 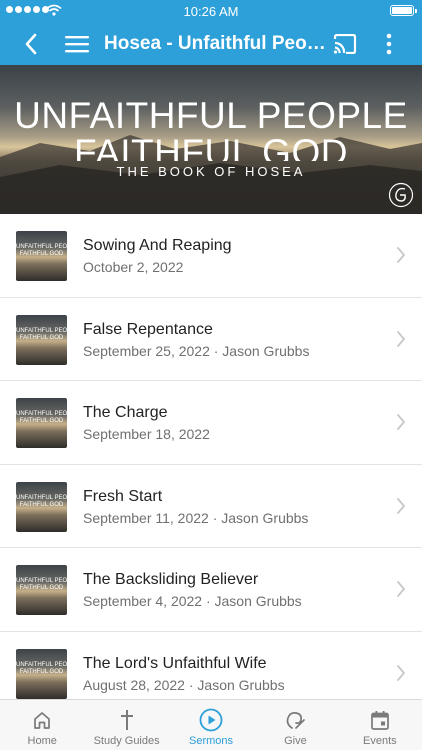 I want to click on play-icon, so click(x=211, y=720).